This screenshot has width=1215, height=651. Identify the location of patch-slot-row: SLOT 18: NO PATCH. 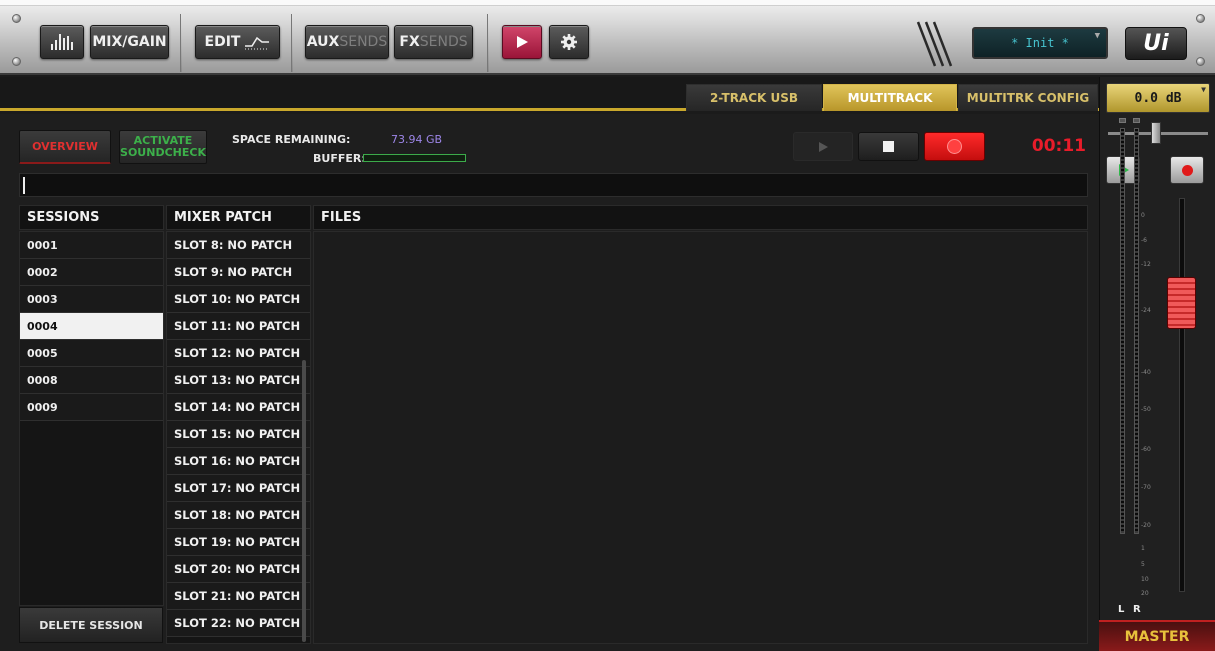
(238, 515).